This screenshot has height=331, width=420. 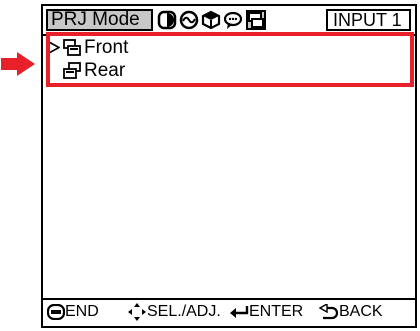 What do you see at coordinates (73, 312) in the screenshot?
I see `footer-end: END` at bounding box center [73, 312].